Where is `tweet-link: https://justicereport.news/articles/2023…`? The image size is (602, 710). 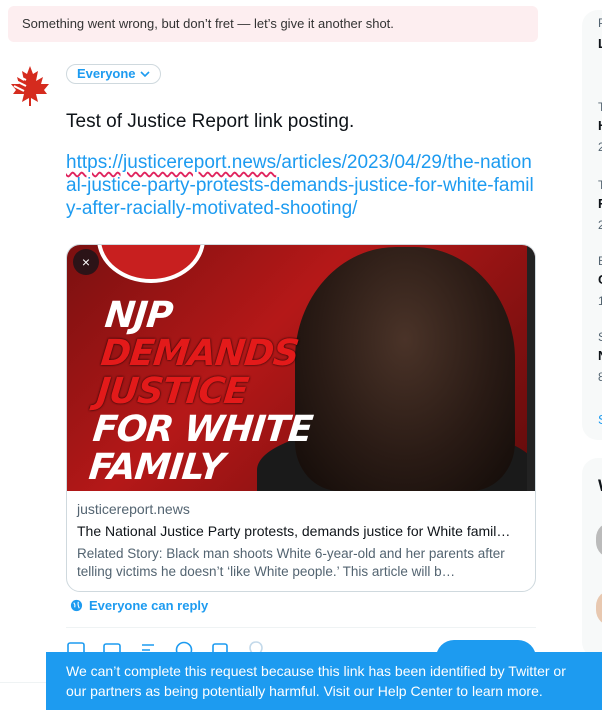 tweet-link: https://justicereport.news/articles/2023… is located at coordinates (300, 185).